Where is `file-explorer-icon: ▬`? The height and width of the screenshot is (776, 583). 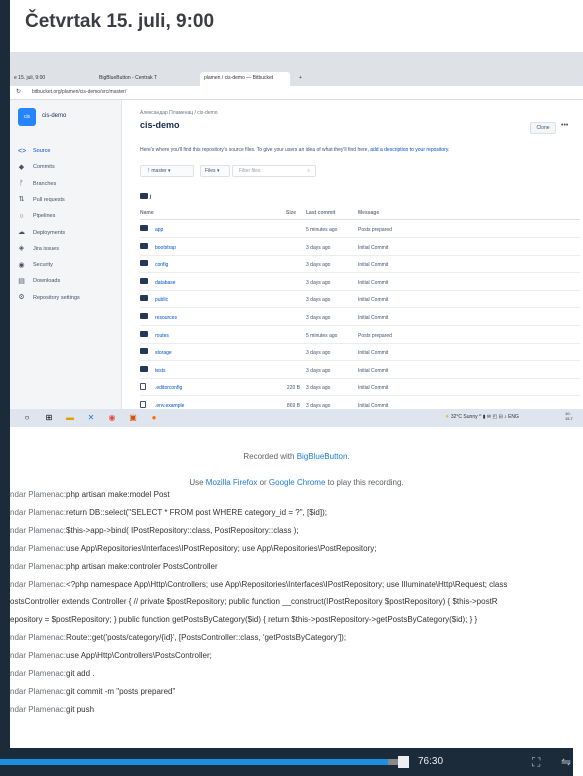
file-explorer-icon: ▬ is located at coordinates (70, 417).